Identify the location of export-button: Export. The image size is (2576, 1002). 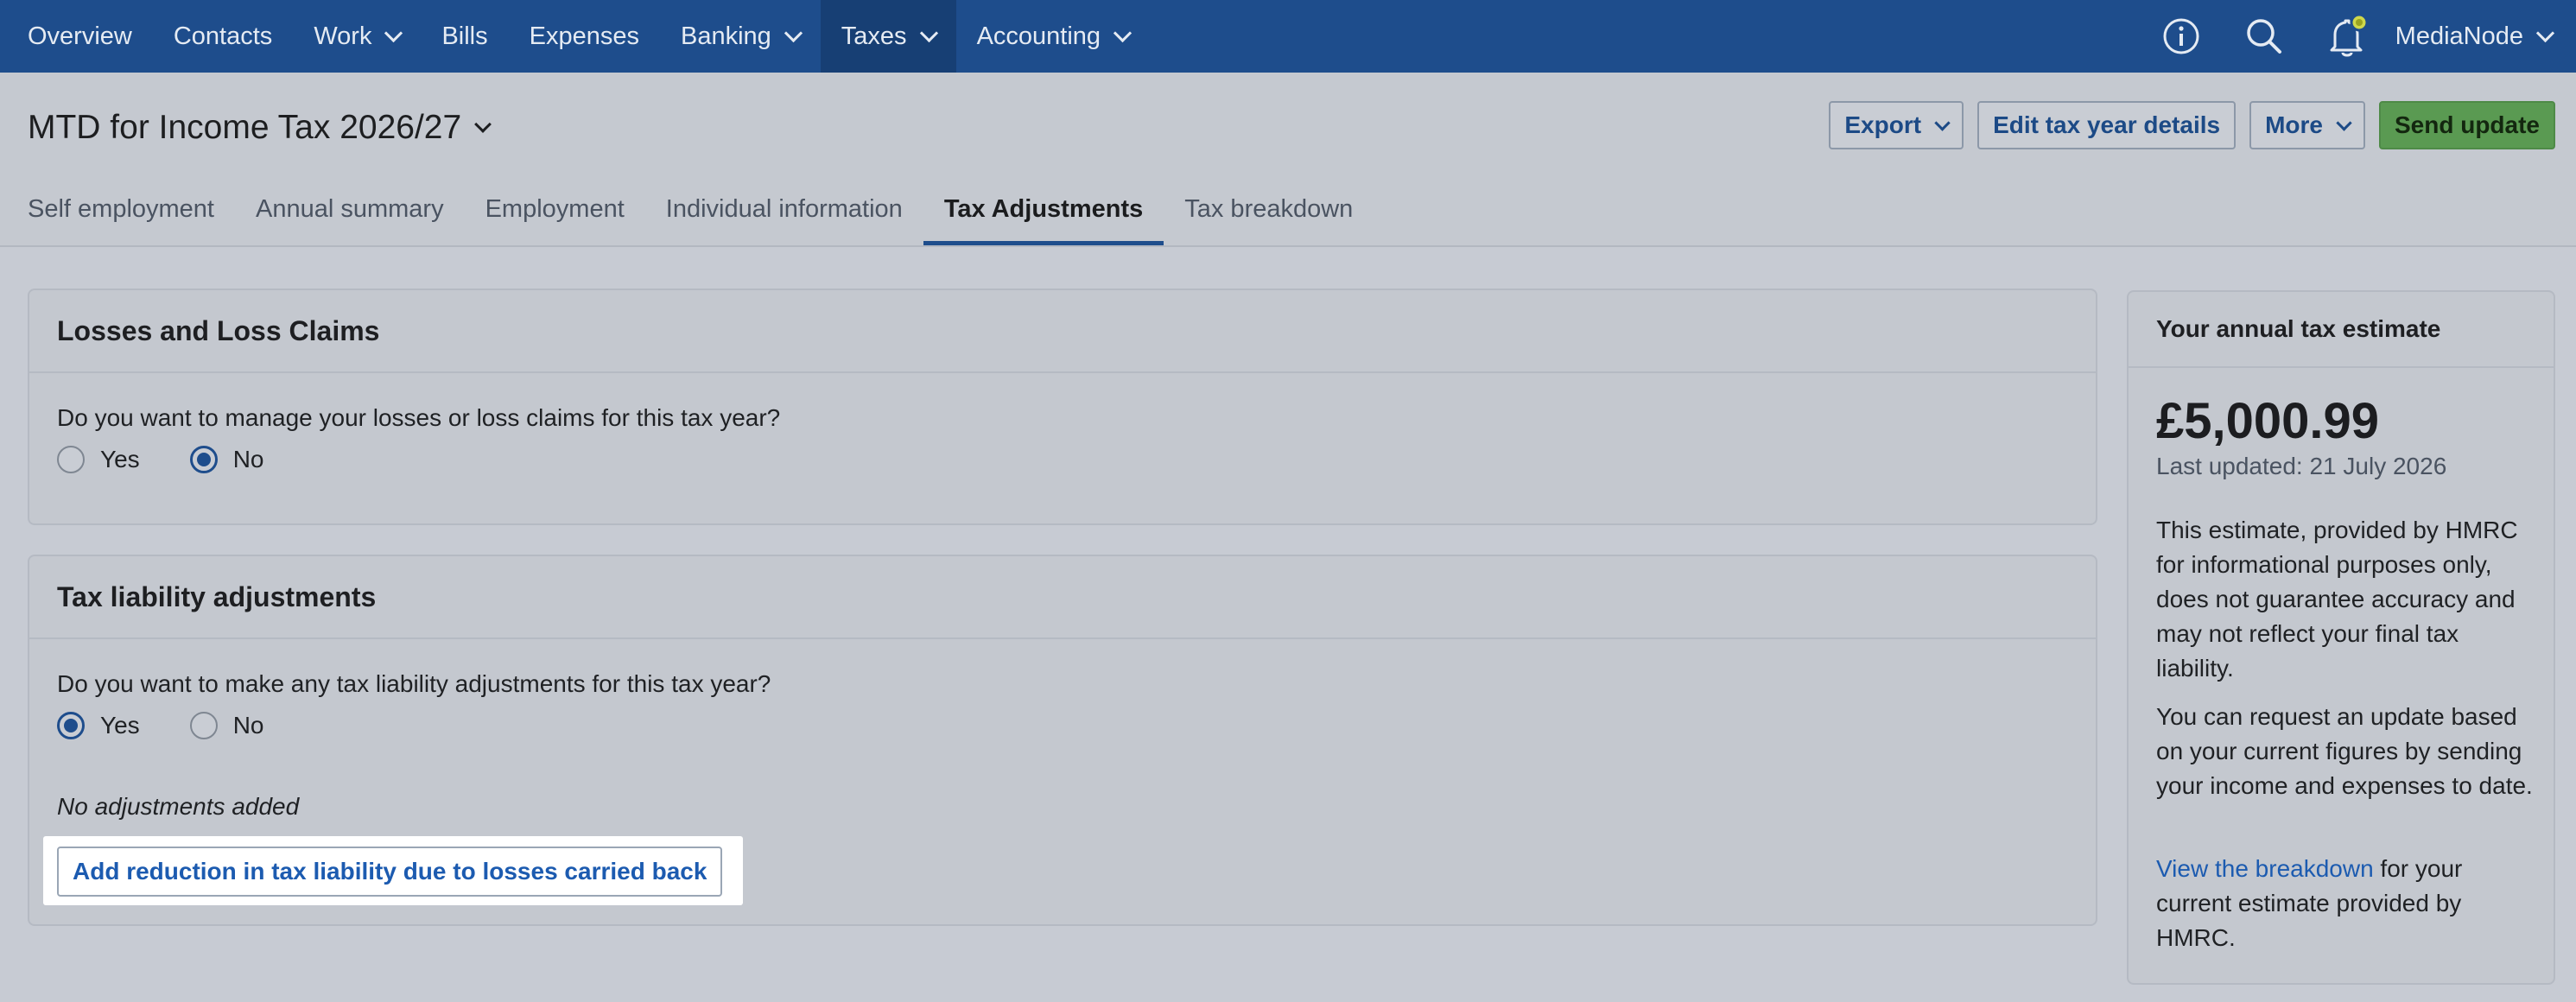
(1896, 125).